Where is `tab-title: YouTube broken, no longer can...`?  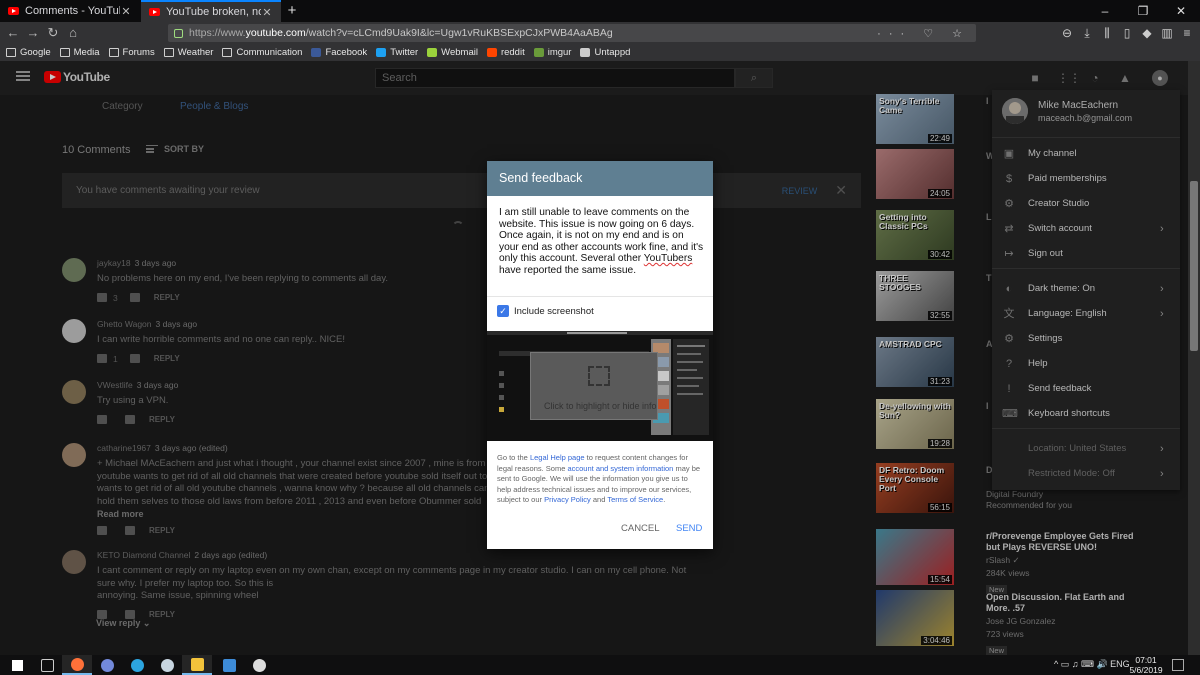 tab-title: YouTube broken, no longer can... is located at coordinates (213, 12).